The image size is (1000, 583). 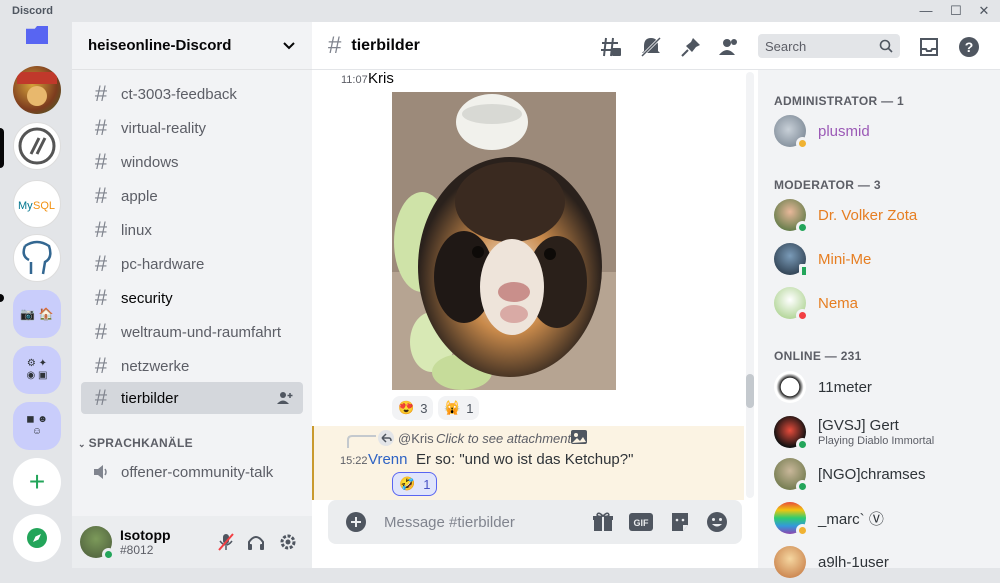 I want to click on gift-icon, so click(x=603, y=522).